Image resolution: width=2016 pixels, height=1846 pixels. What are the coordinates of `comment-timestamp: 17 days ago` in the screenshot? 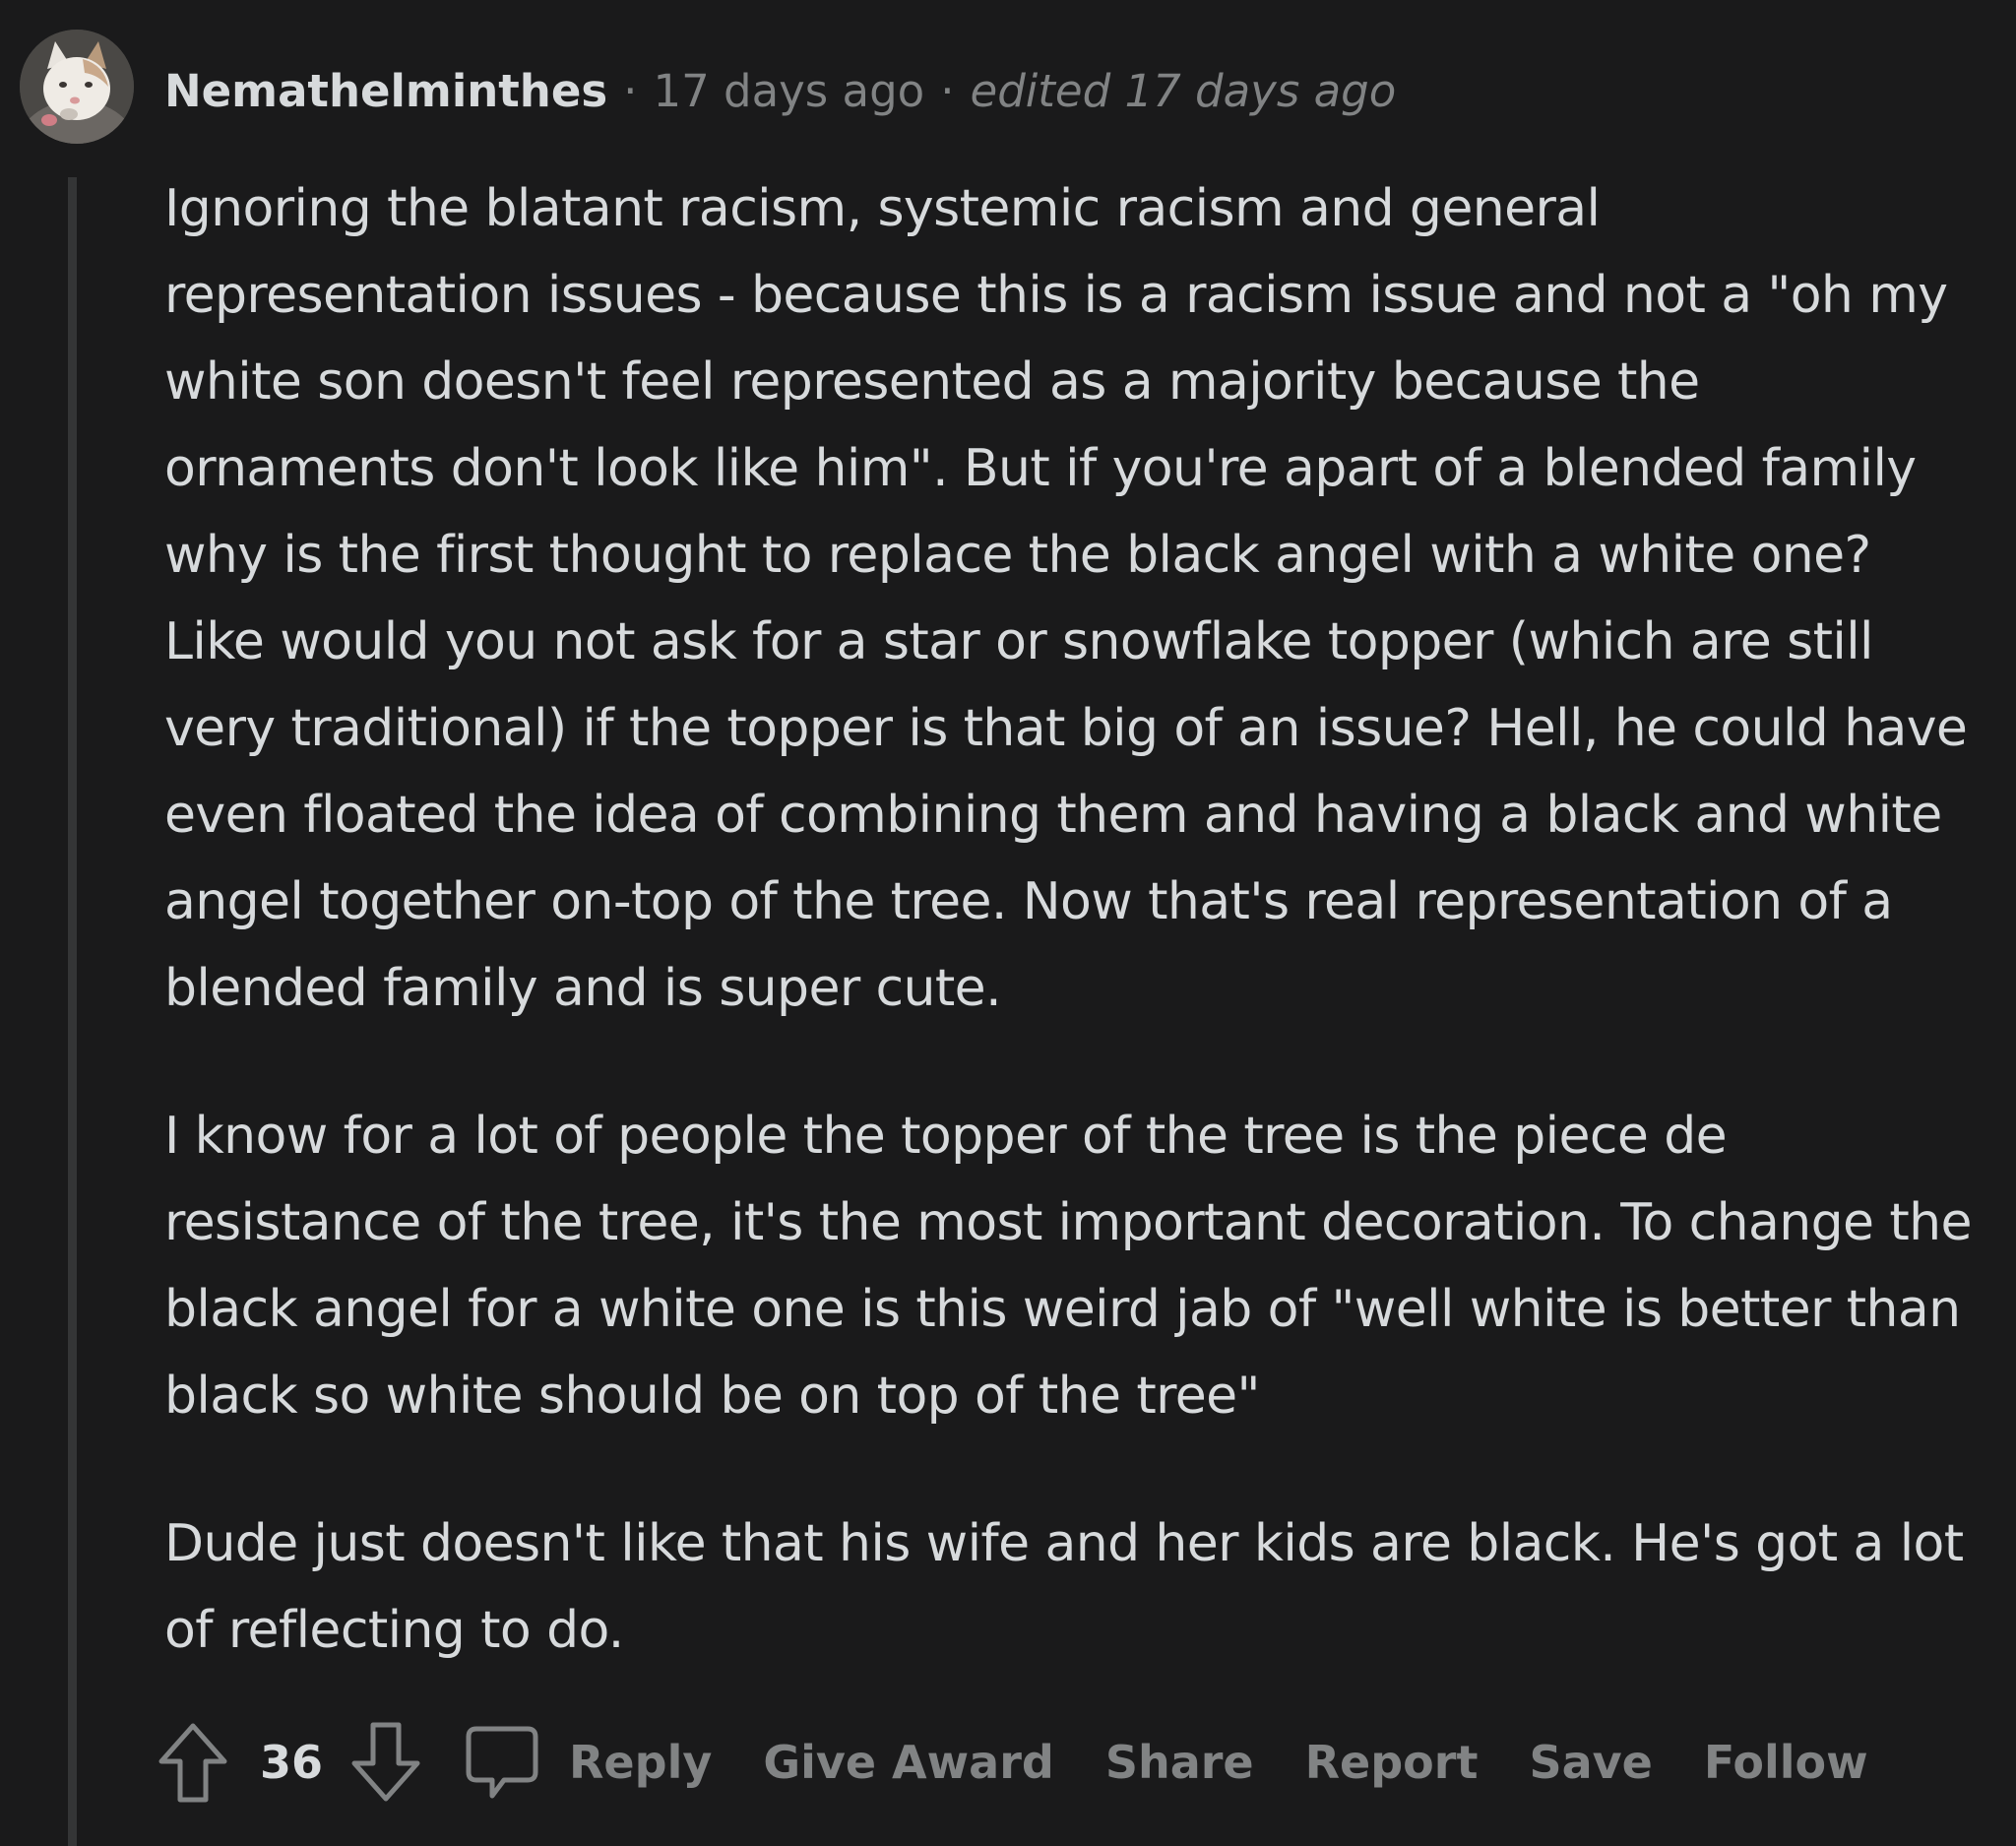 It's located at (788, 91).